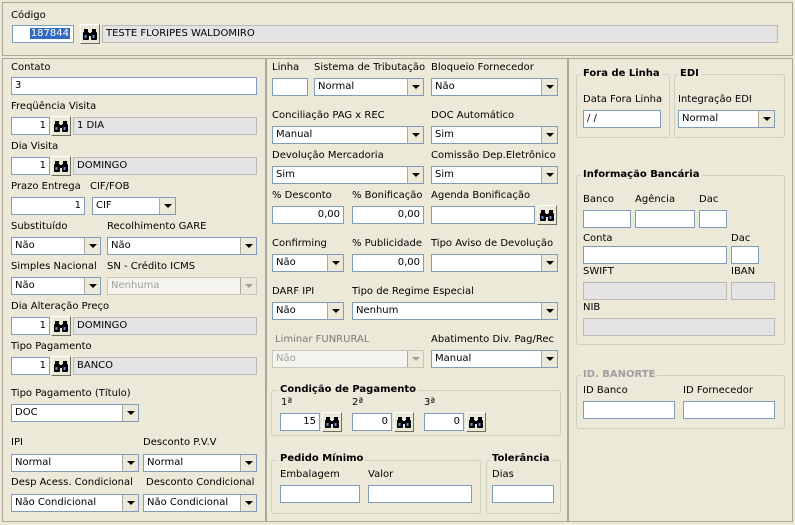 This screenshot has width=795, height=525. I want to click on agenda-search-button, so click(547, 215).